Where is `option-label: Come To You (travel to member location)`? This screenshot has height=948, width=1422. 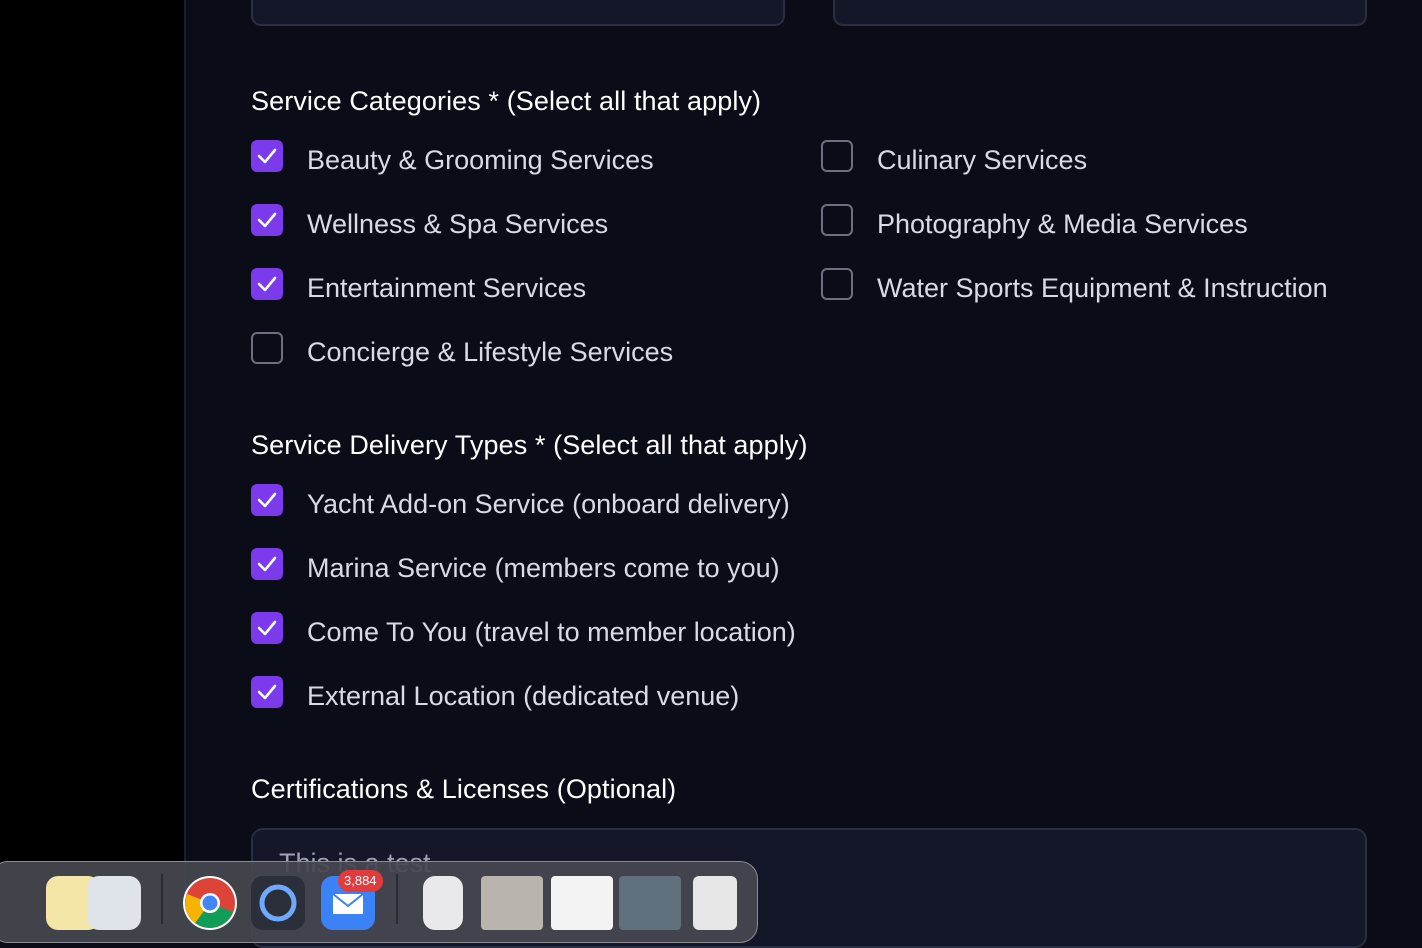
option-label: Come To You (travel to member location) is located at coordinates (551, 631).